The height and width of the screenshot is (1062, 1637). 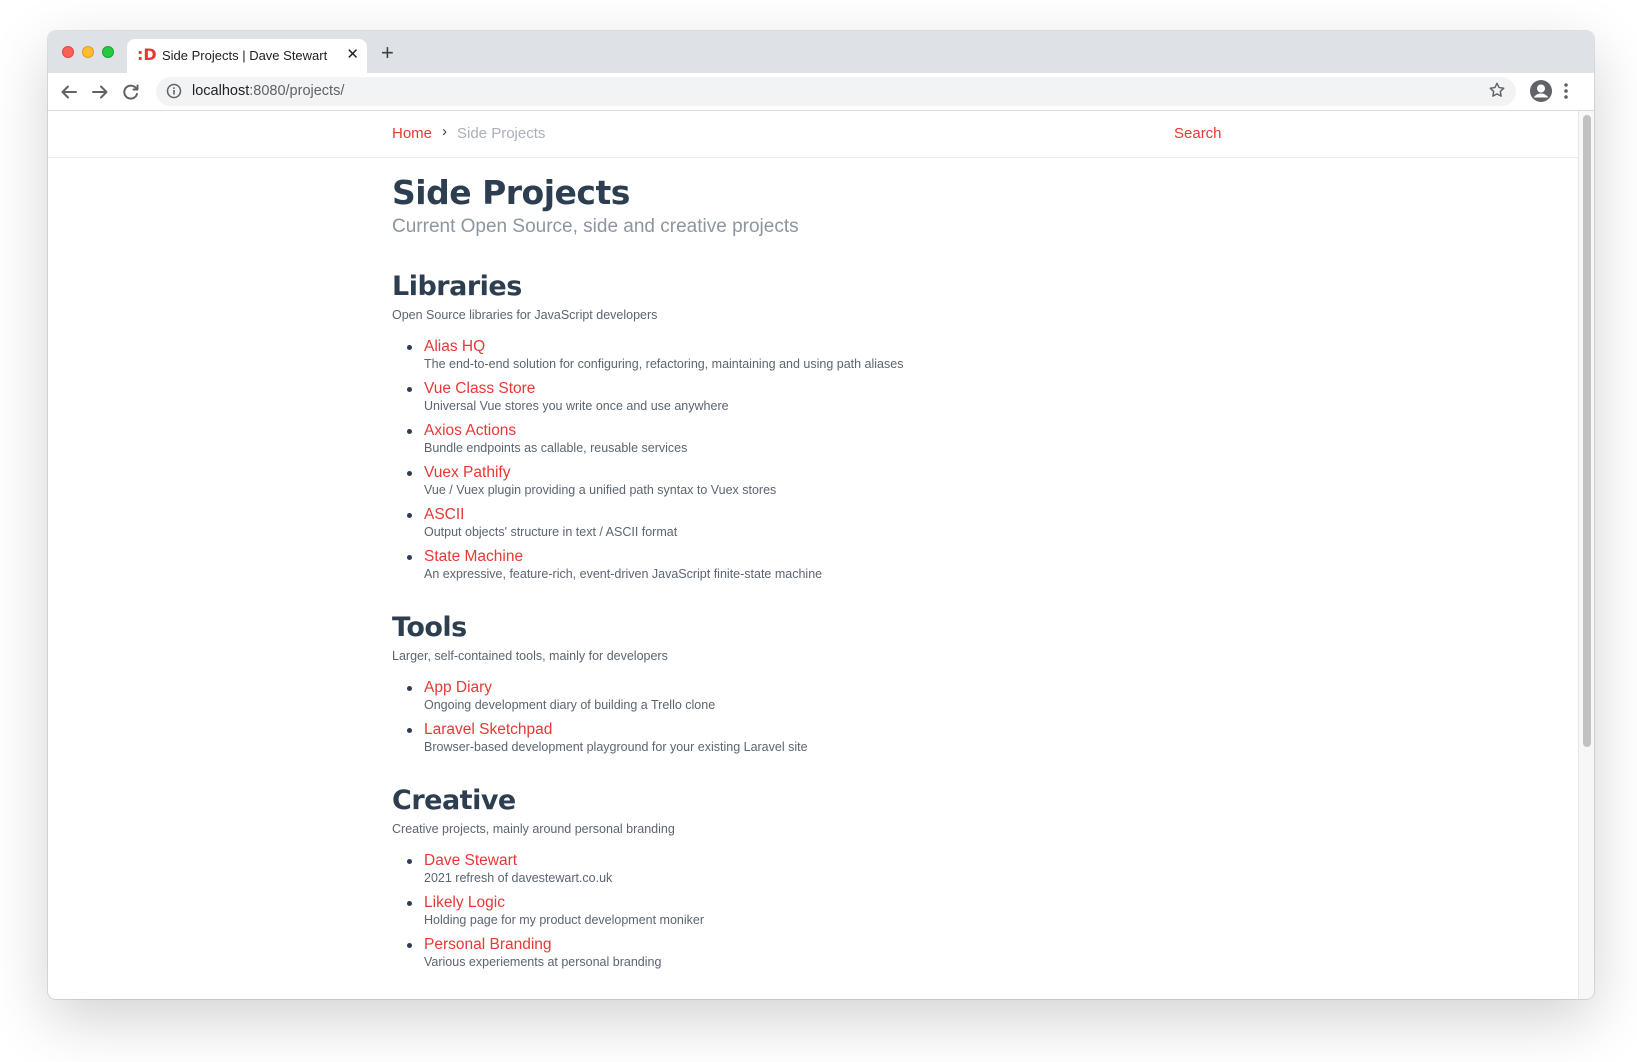 What do you see at coordinates (1566, 93) in the screenshot?
I see `menu-dots-icon` at bounding box center [1566, 93].